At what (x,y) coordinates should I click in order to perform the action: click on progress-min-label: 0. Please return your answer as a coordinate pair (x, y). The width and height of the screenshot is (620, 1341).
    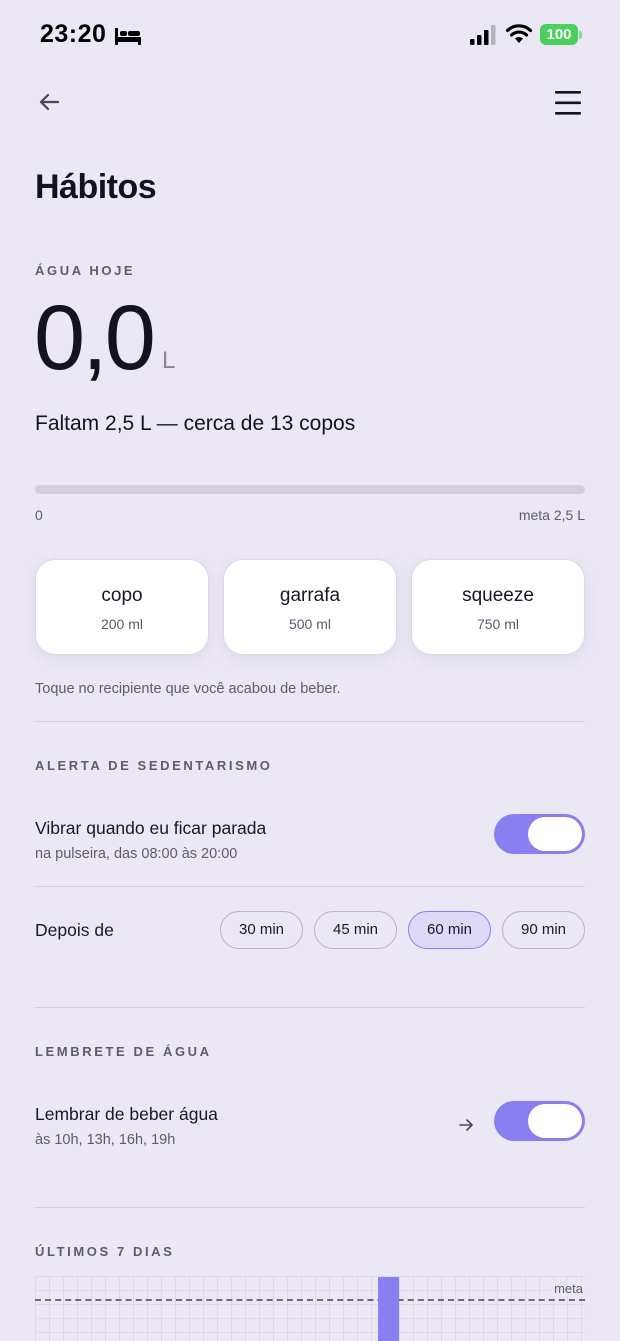
    Looking at the image, I should click on (39, 515).